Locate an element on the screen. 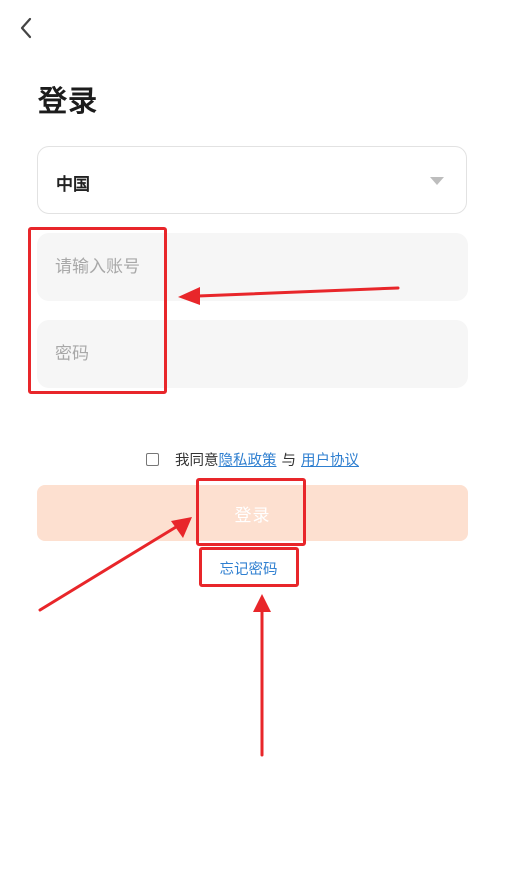 Image resolution: width=511 pixels, height=894 pixels. agreement-row: 我同意 隐私政策 与 用户协议 is located at coordinates (252, 459).